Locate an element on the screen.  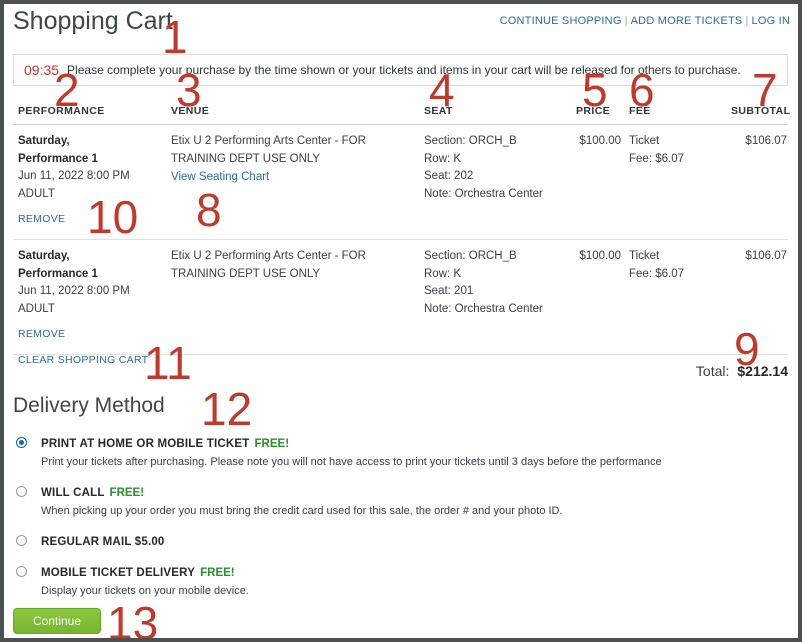
seat-number: Seat: 202 is located at coordinates (449, 176).